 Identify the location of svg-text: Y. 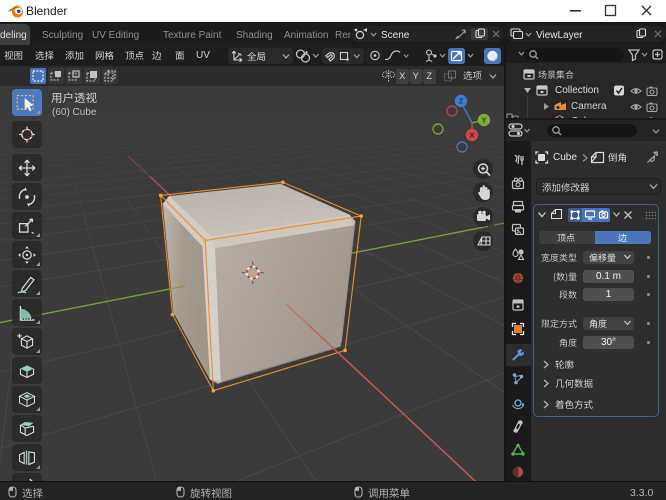
(484, 121).